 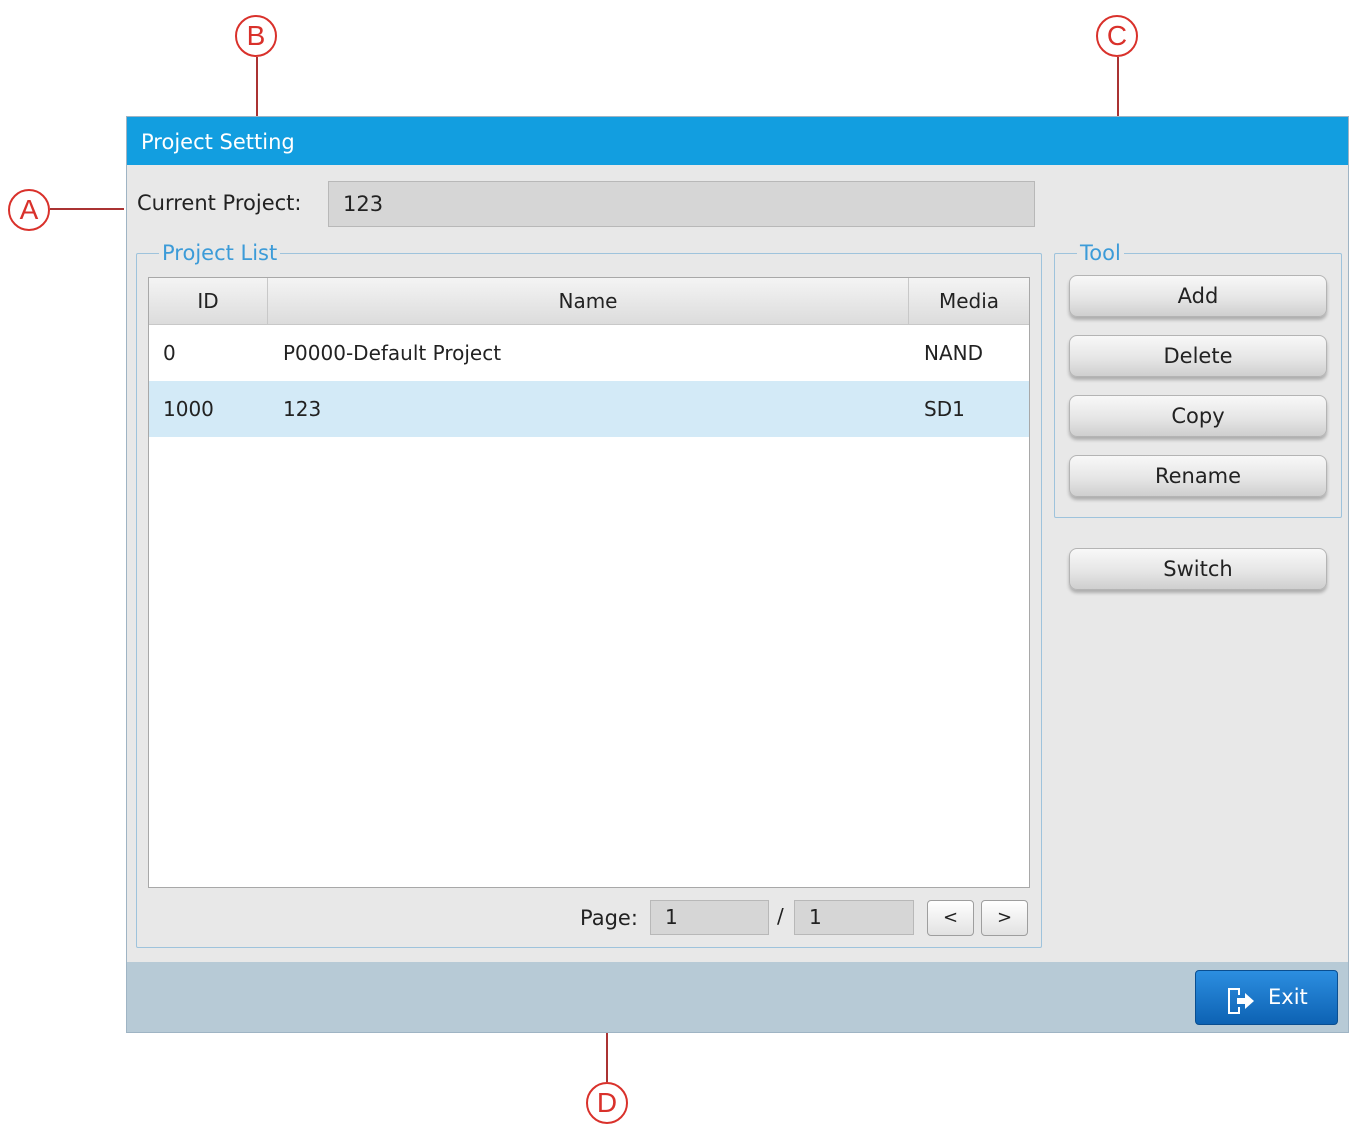 I want to click on cell-id: 1000, so click(x=188, y=409).